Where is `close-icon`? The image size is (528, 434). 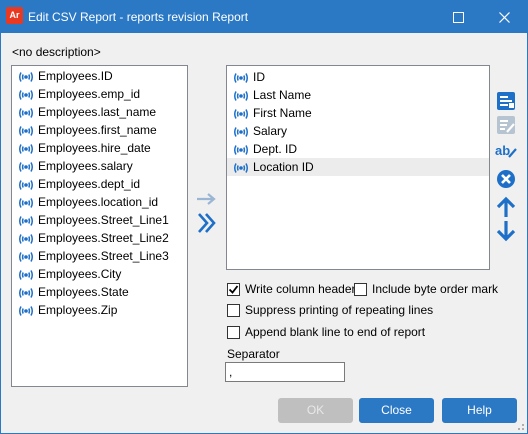
close-icon is located at coordinates (504, 17).